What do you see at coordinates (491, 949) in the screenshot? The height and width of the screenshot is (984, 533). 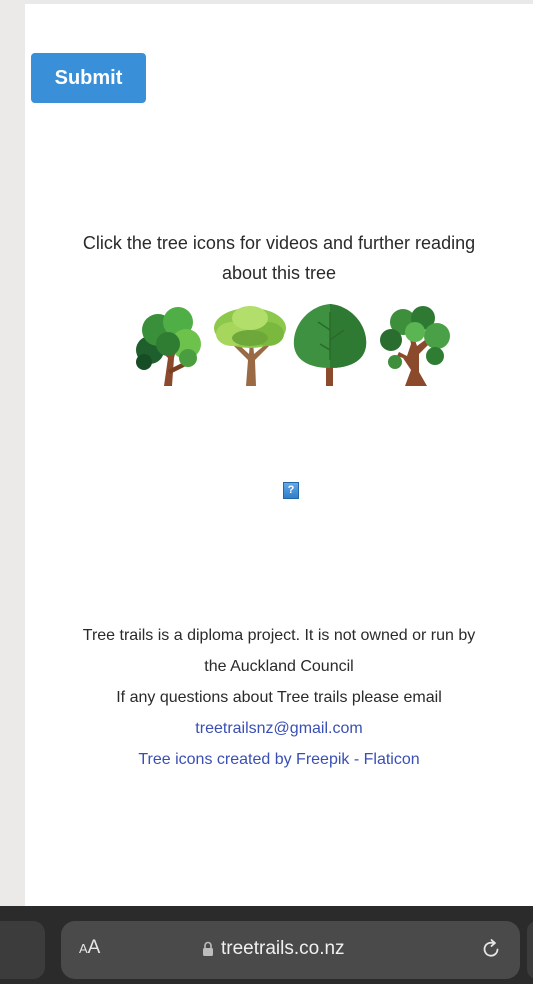 I see `reload-icon` at bounding box center [491, 949].